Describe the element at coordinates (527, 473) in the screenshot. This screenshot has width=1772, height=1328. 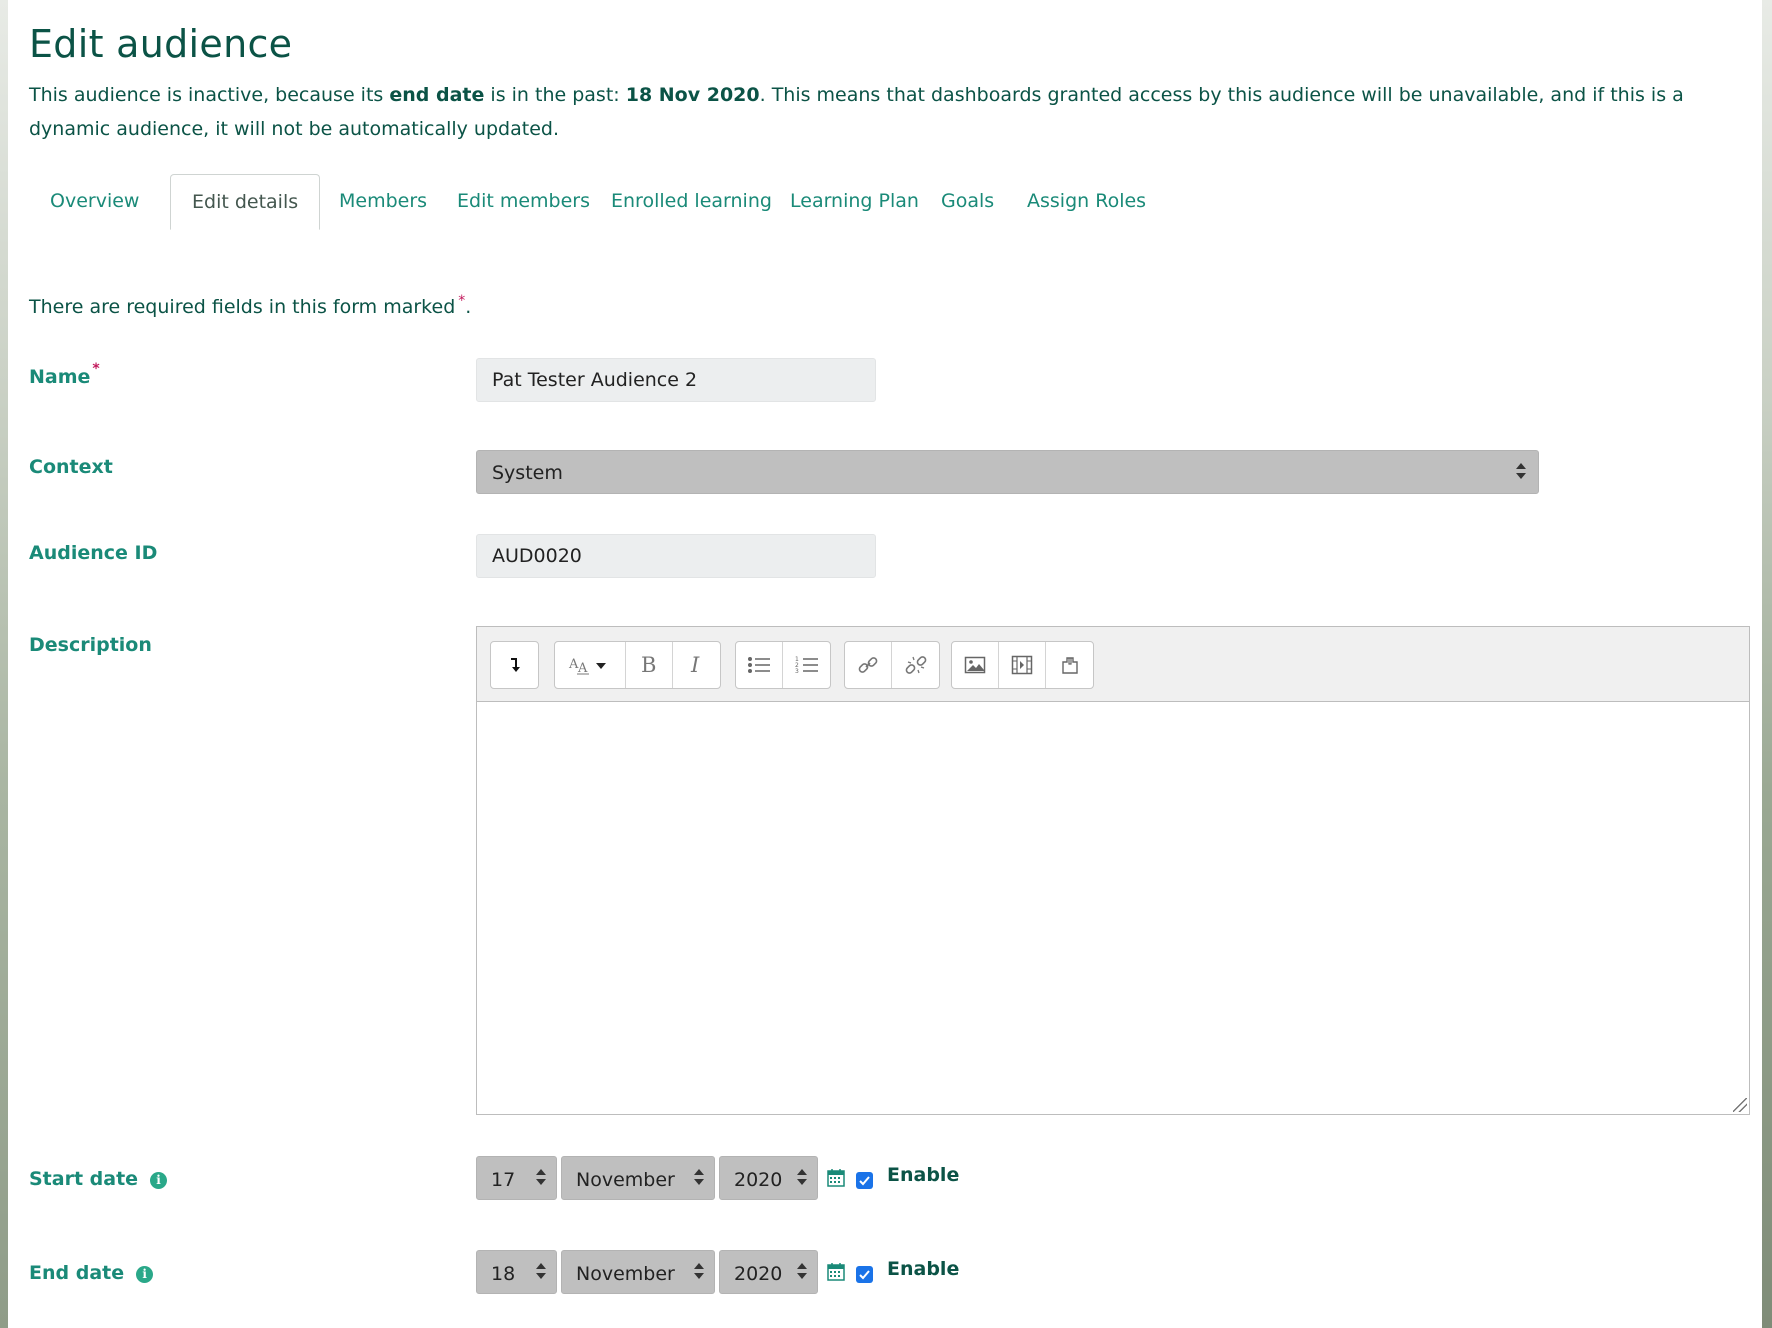
I see `context-select-value: System` at that location.